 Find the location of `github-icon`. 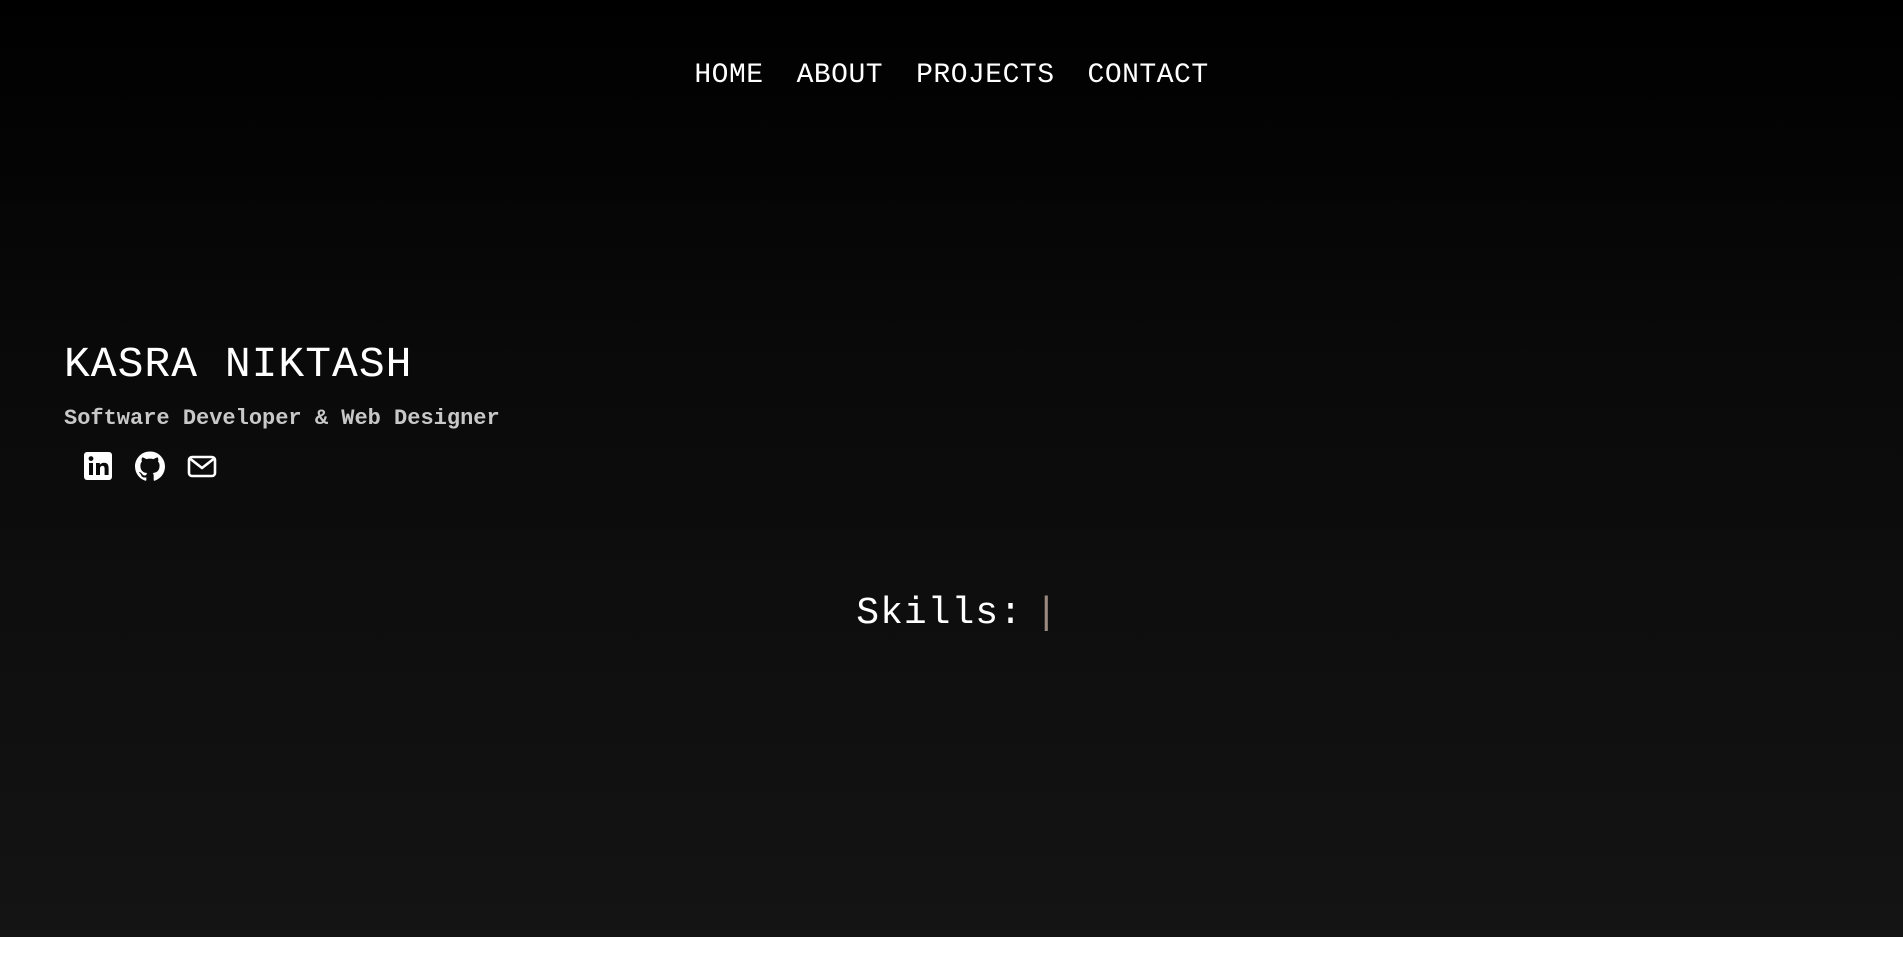

github-icon is located at coordinates (150, 466).